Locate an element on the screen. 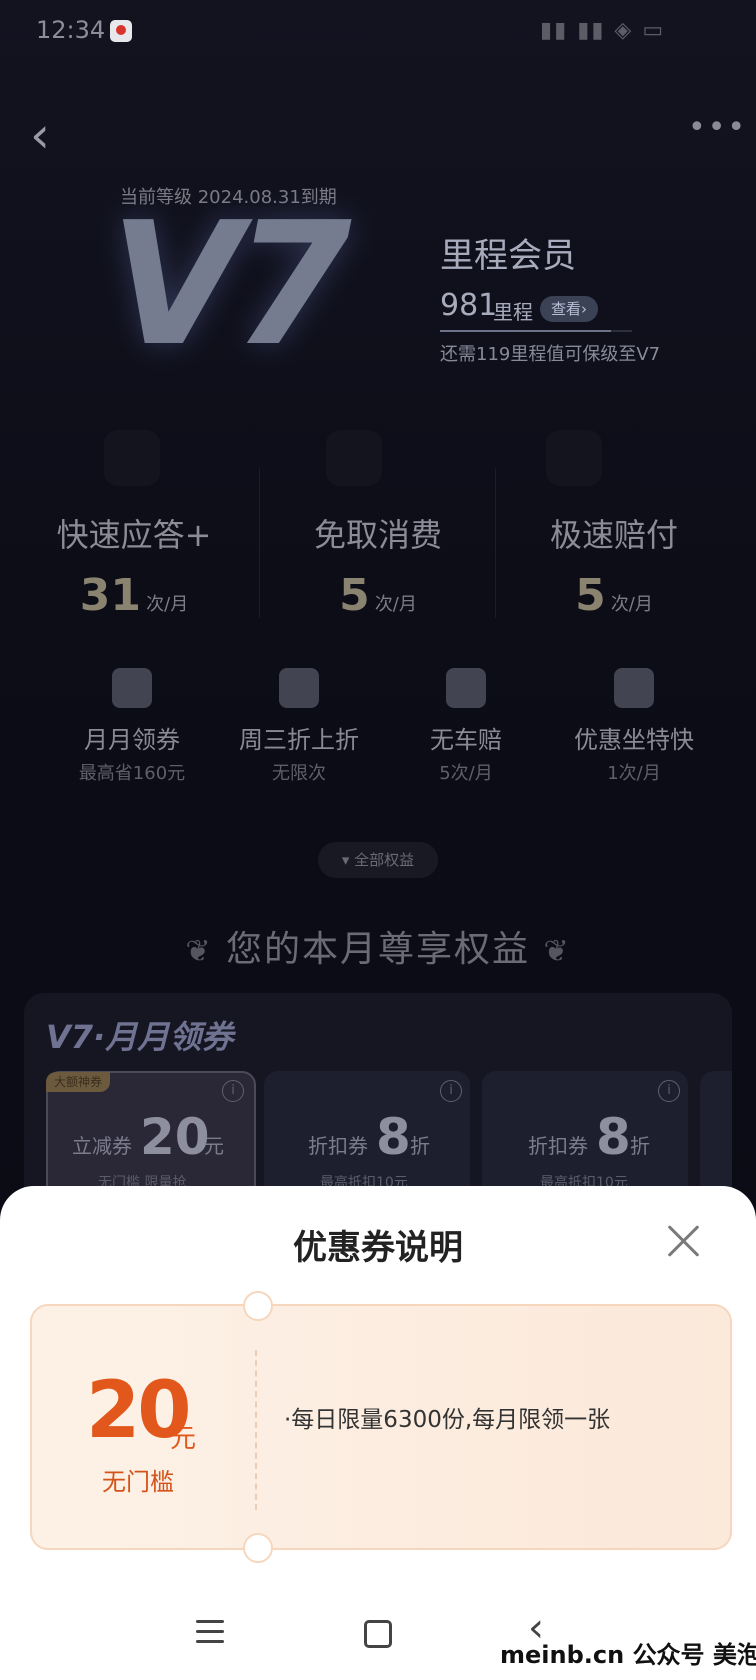 The height and width of the screenshot is (1680, 756). rocket-icon is located at coordinates (634, 688).